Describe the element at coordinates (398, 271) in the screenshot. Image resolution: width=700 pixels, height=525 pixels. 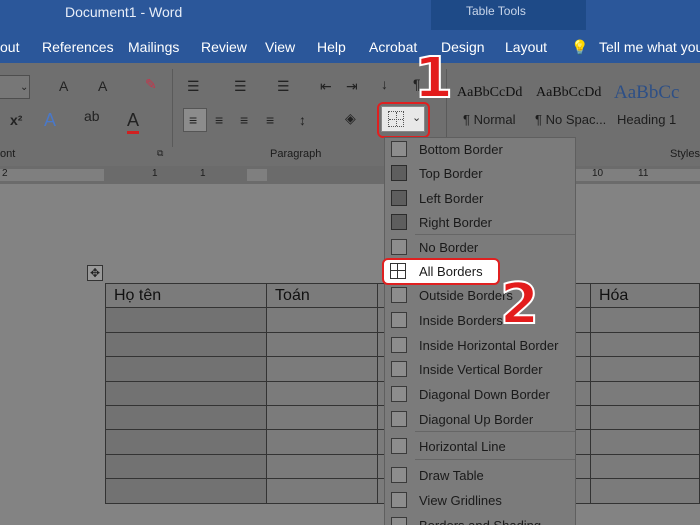
I see `all-borders-icon` at that location.